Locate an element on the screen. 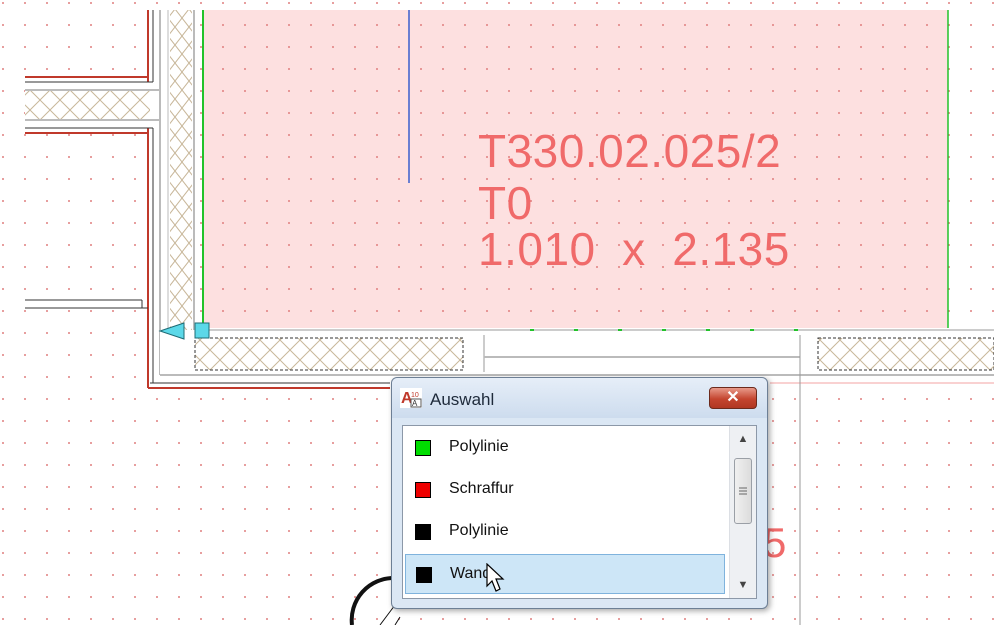 The width and height of the screenshot is (994, 625). svg-text: A is located at coordinates (415, 403).